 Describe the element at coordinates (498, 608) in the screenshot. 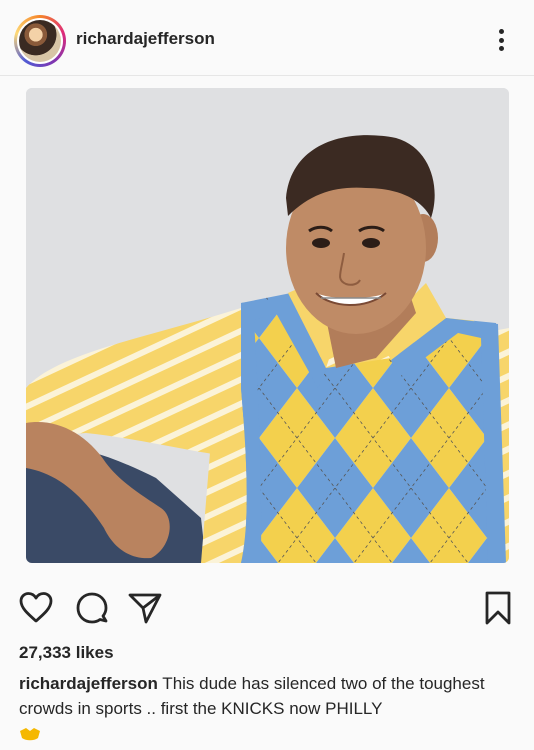

I see `bookmark-icon` at that location.